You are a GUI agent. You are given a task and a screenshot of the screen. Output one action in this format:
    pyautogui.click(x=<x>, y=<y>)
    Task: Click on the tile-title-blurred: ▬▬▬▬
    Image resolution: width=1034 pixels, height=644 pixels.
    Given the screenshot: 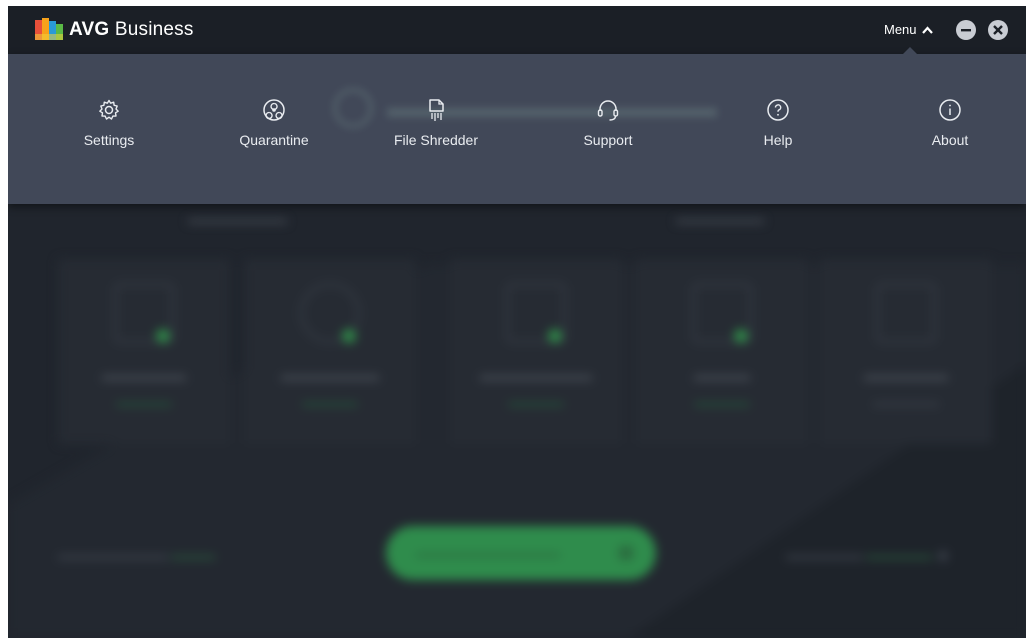 What is the action you would take?
    pyautogui.click(x=722, y=375)
    